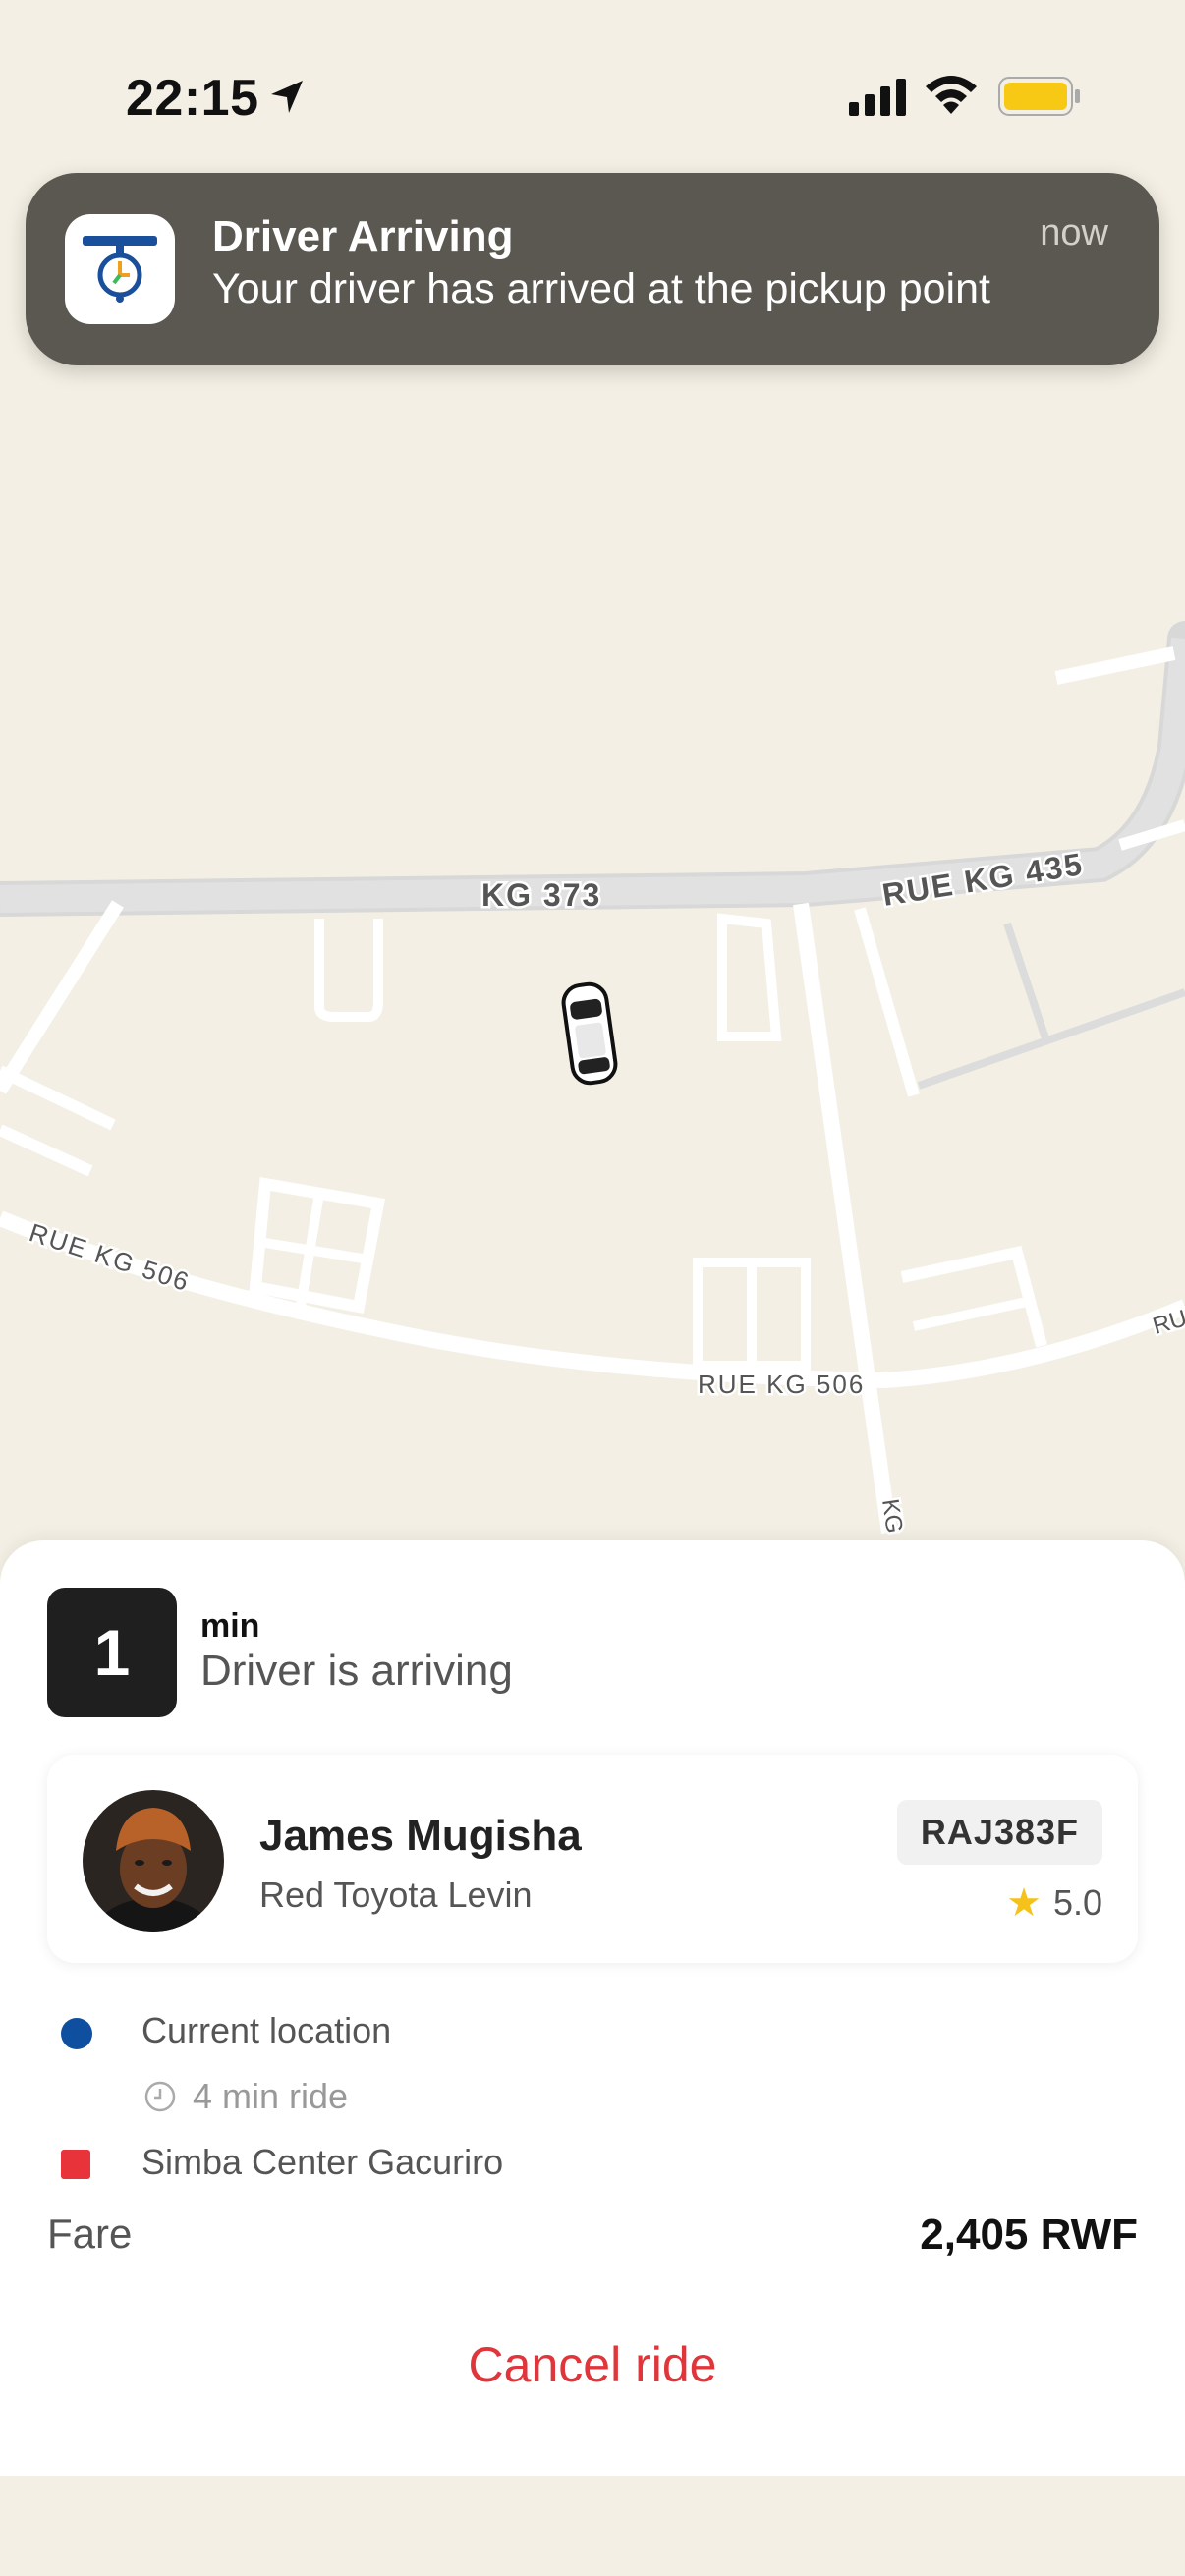 The image size is (1185, 2576). Describe the element at coordinates (120, 269) in the screenshot. I see `ride-app-icon` at that location.